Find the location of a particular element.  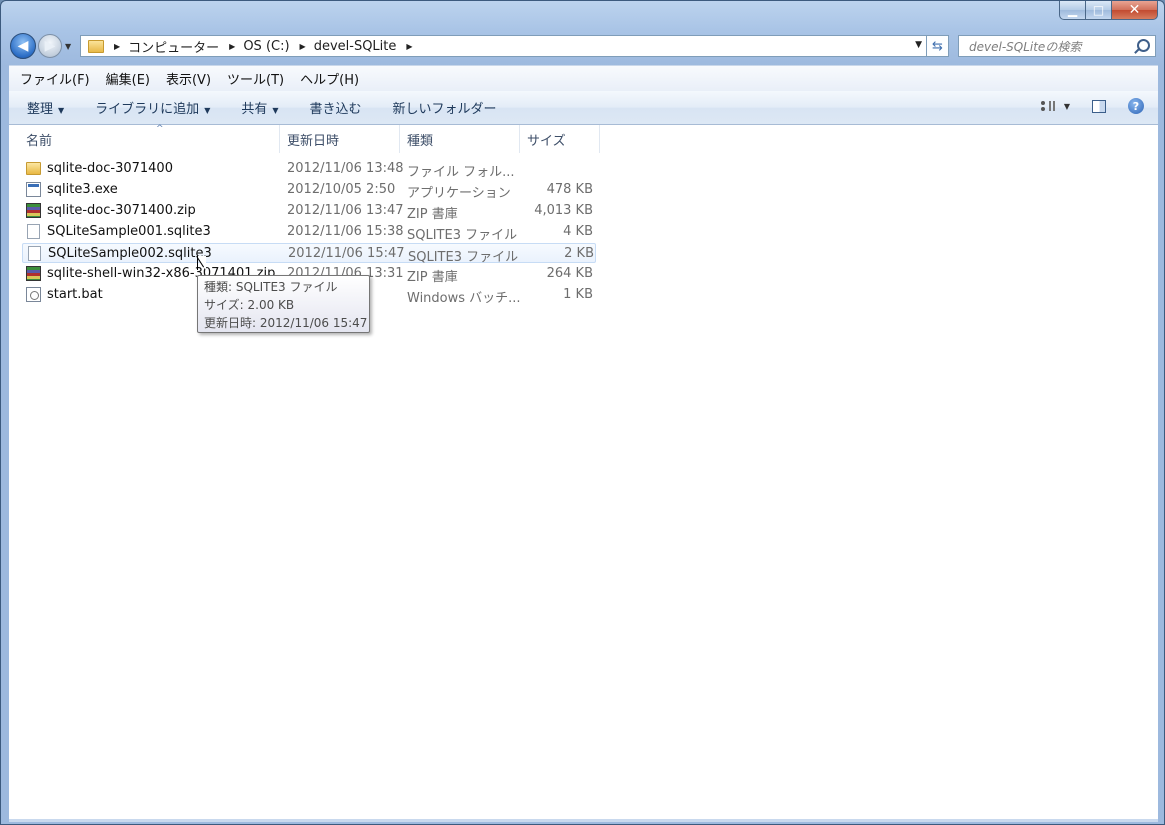

organize-button: 整理 ▼ is located at coordinates (45, 107).